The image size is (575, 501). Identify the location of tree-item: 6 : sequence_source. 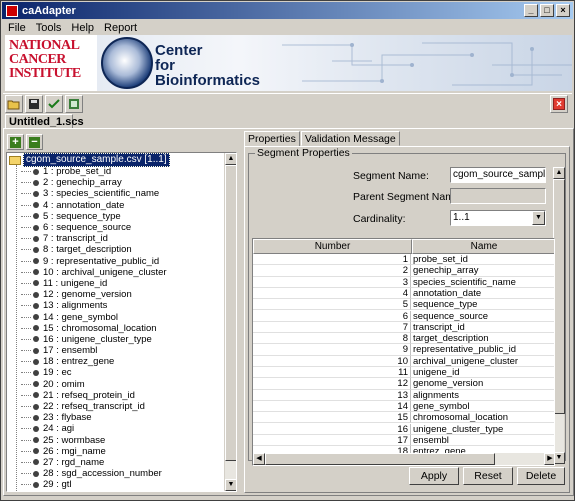
(94, 227).